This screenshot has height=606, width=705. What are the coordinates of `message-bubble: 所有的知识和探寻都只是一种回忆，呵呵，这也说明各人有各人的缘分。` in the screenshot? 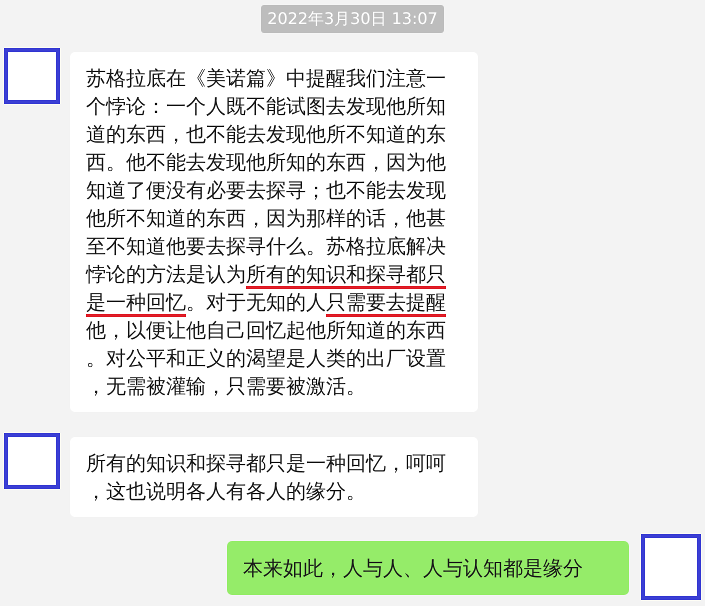 It's located at (274, 477).